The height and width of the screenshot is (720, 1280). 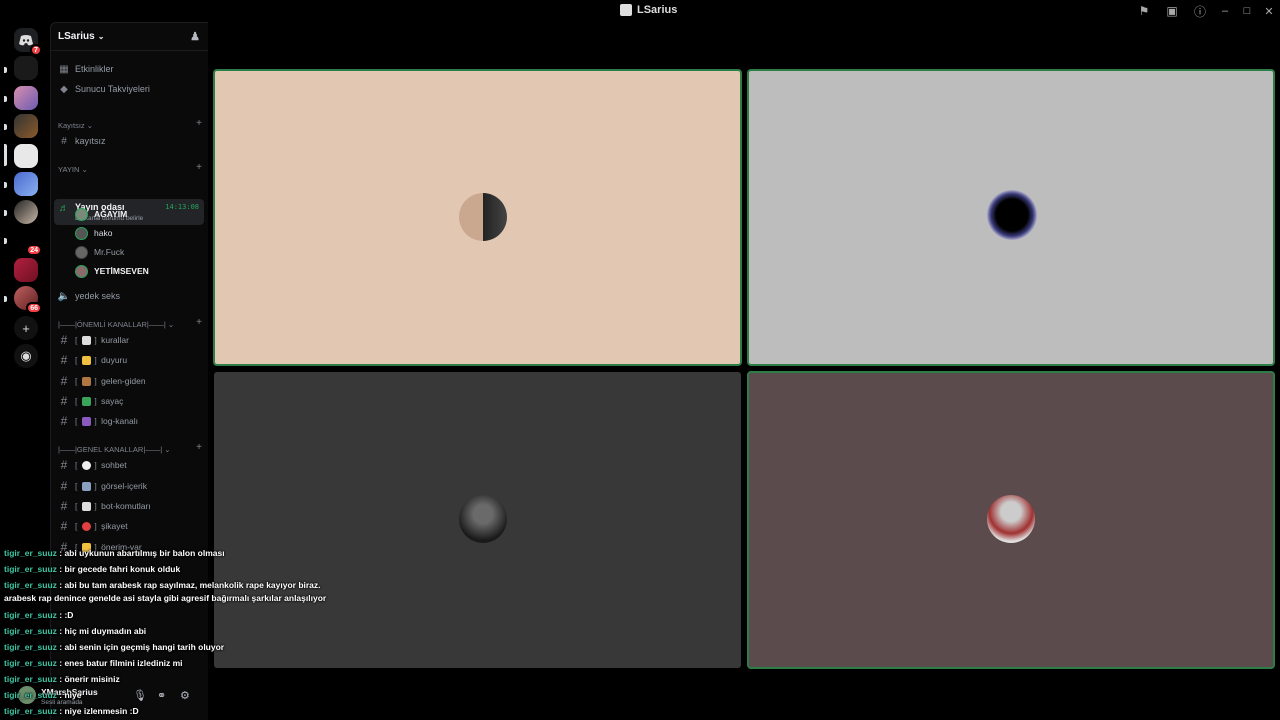 I want to click on server-boosts-item: ◆ Sunucu Takviyeleri, so click(x=130, y=89).